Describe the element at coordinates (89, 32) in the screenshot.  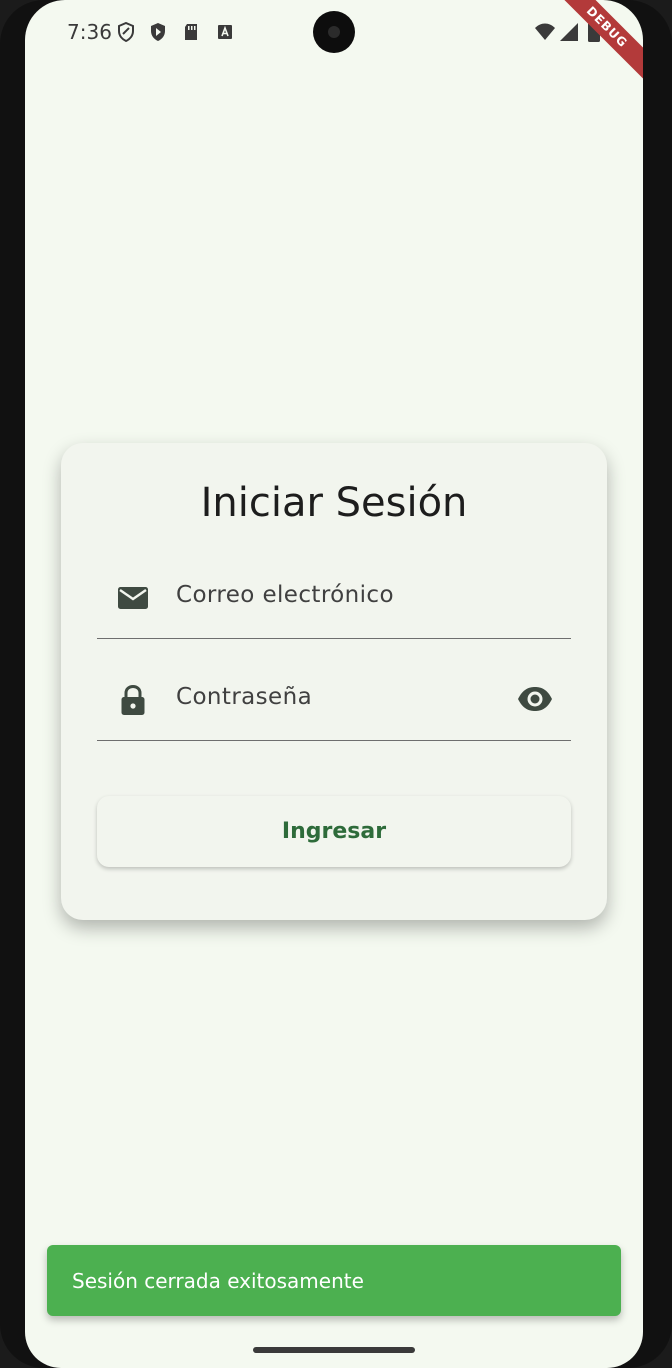
I see `status-time: 7:36` at that location.